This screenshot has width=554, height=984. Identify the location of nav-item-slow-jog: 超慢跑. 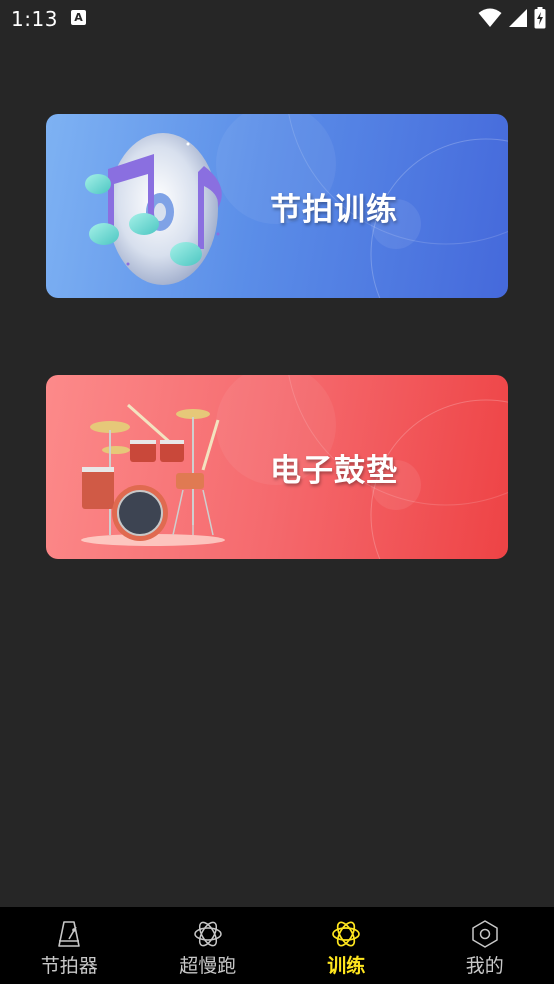
(208, 945).